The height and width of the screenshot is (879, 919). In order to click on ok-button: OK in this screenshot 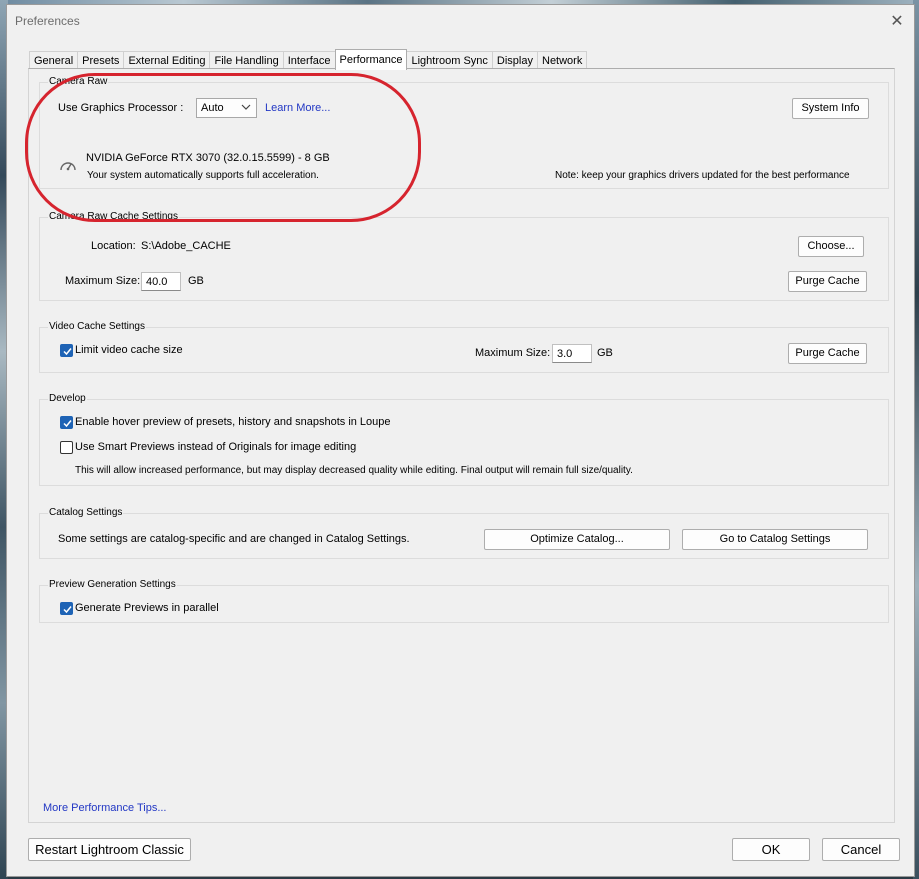, I will do `click(771, 849)`.